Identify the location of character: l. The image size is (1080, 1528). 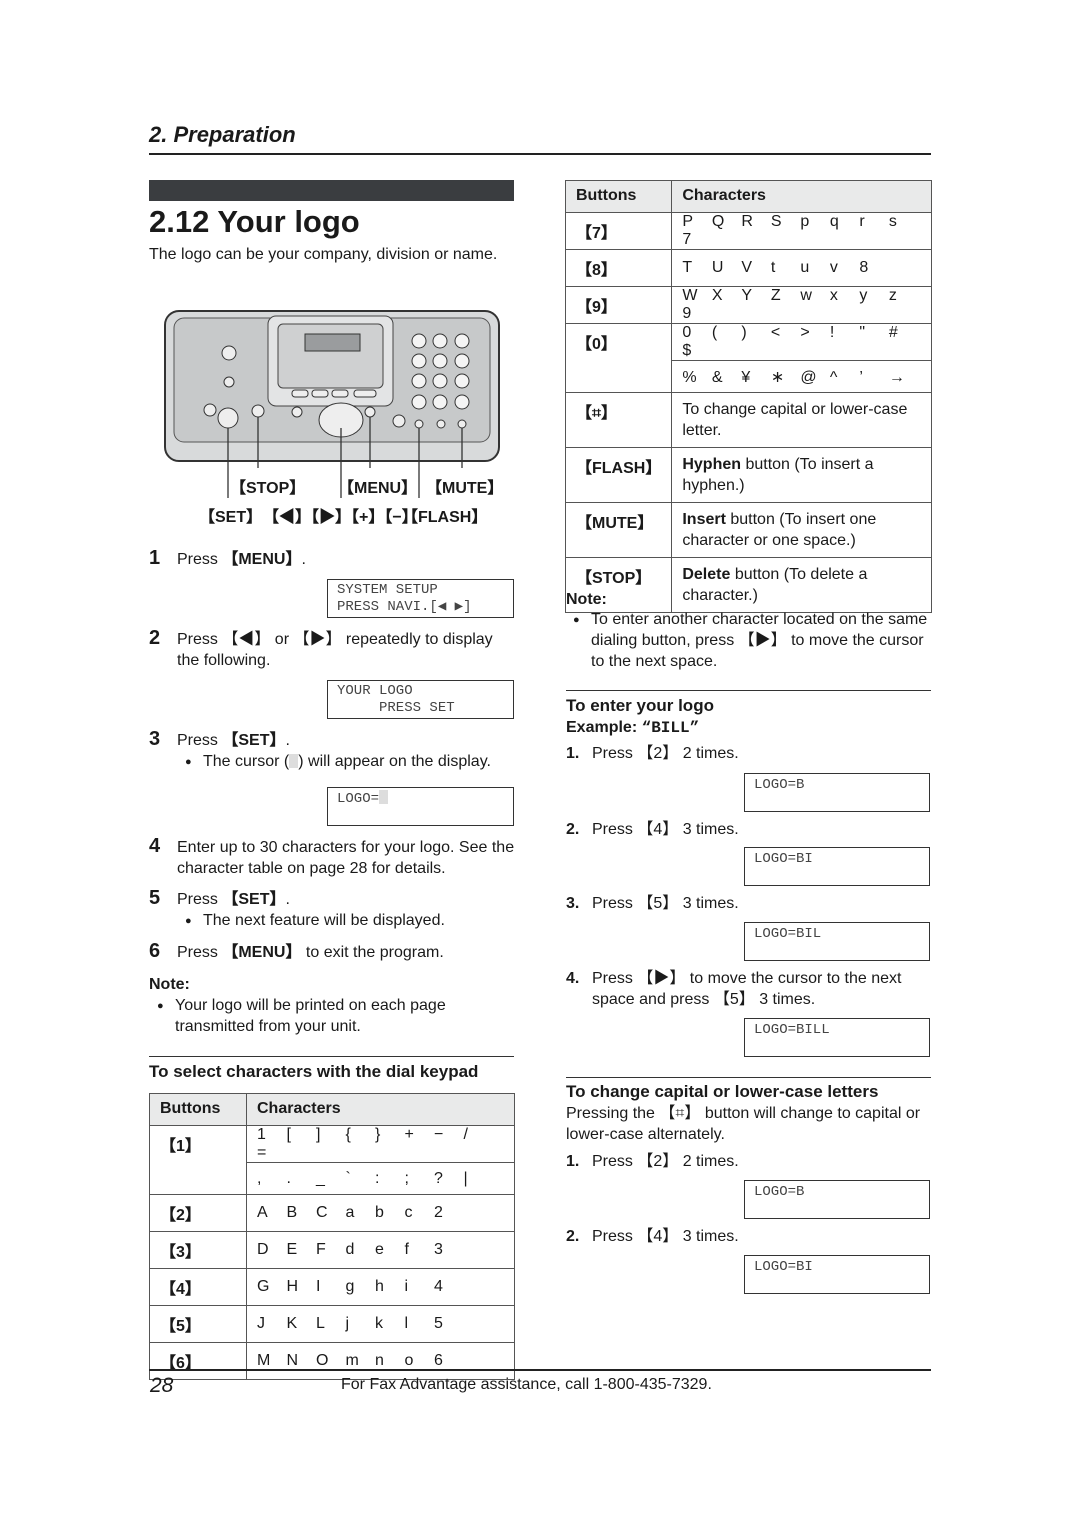
(406, 1323).